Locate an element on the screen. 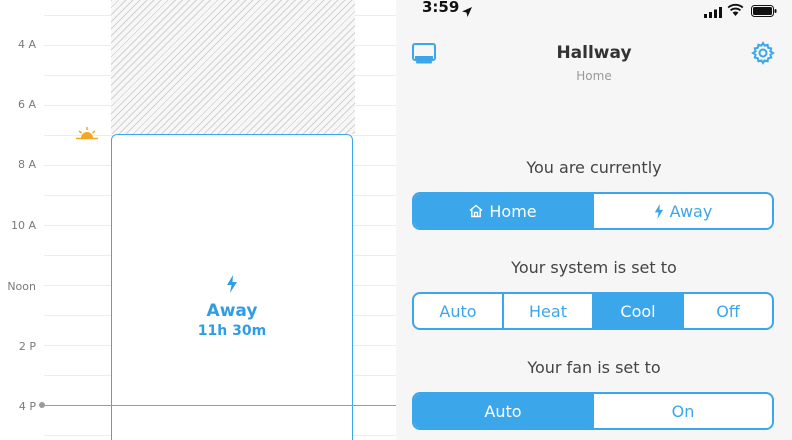 This screenshot has width=792, height=440. unscheduled-hatch-area is located at coordinates (233, 67).